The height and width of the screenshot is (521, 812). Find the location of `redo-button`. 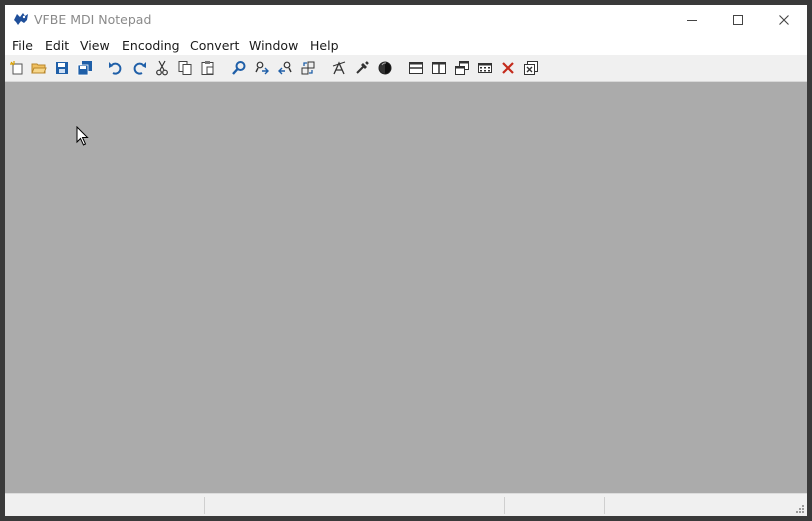

redo-button is located at coordinates (139, 68).